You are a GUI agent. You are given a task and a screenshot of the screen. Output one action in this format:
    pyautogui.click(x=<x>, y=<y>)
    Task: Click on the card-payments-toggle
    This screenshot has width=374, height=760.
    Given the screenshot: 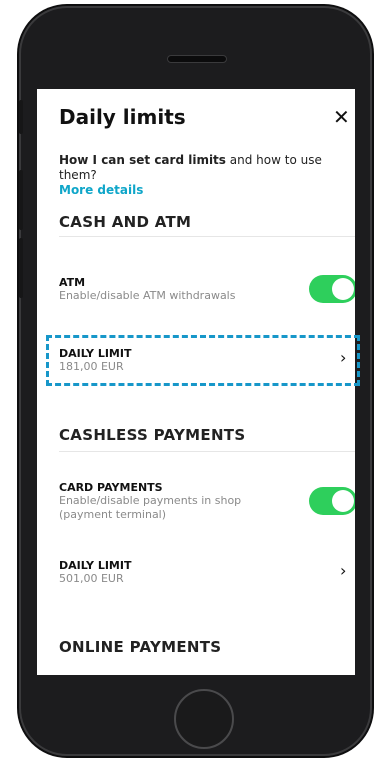 What is the action you would take?
    pyautogui.click(x=332, y=501)
    